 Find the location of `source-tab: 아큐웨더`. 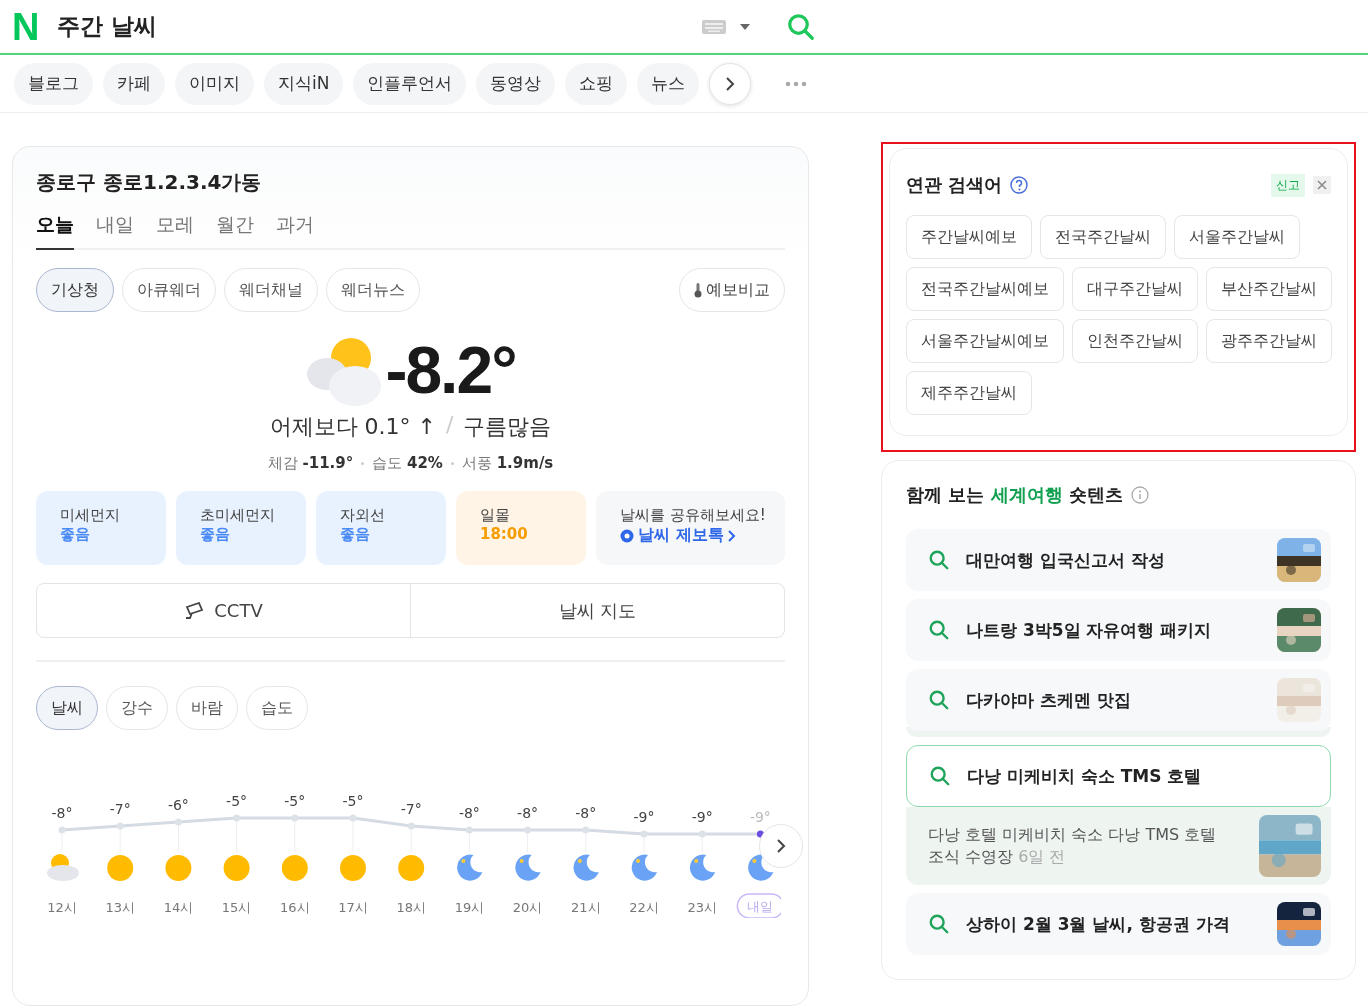

source-tab: 아큐웨더 is located at coordinates (169, 290).